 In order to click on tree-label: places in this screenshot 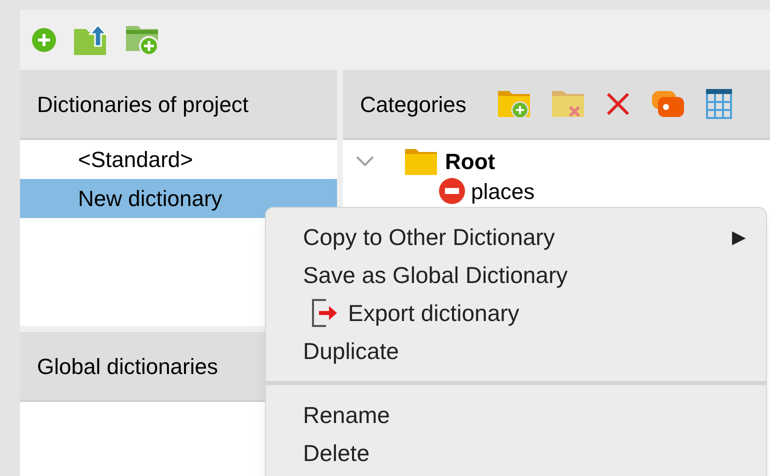, I will do `click(503, 191)`.